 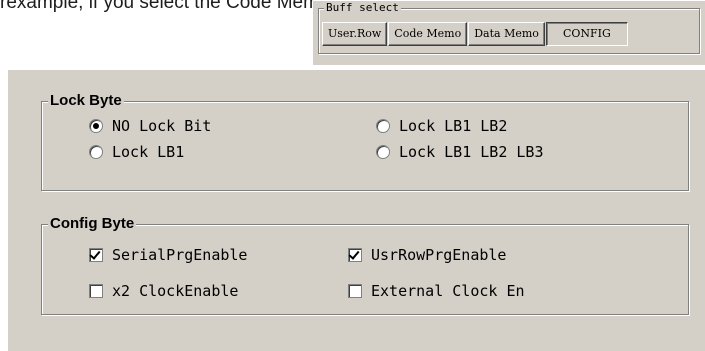 What do you see at coordinates (586, 34) in the screenshot?
I see `buff-tab-config: CONFIG` at bounding box center [586, 34].